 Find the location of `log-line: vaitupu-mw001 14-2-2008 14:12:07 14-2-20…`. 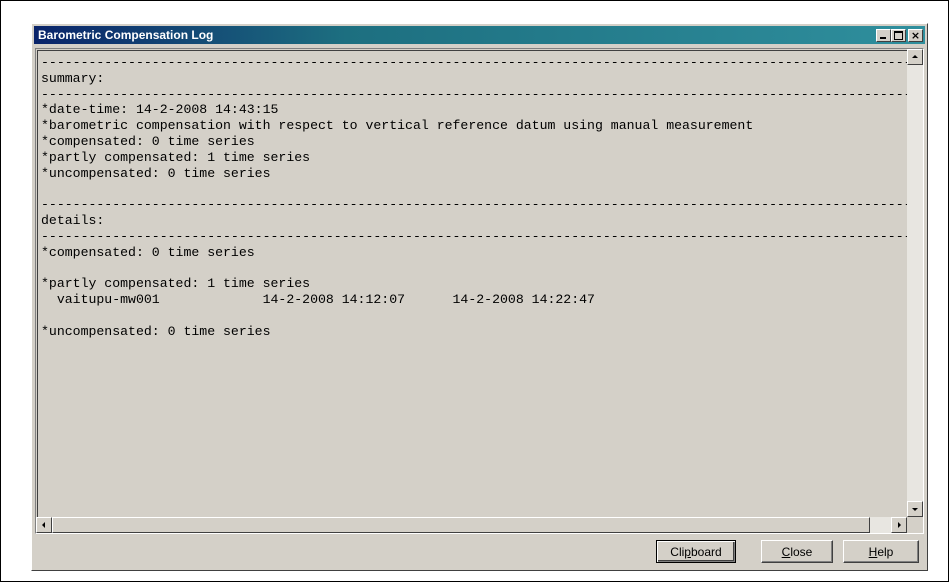

log-line: vaitupu-mw001 14-2-2008 14:12:07 14-2-20… is located at coordinates (318, 299).